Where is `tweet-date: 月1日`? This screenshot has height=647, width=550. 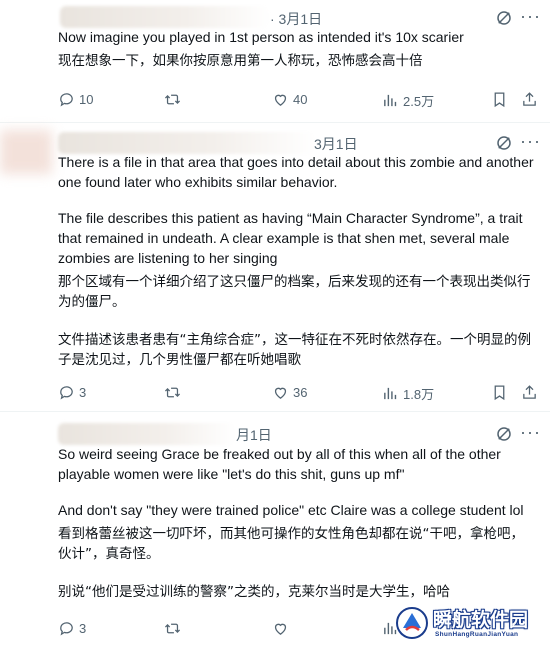
tweet-date: 月1日 is located at coordinates (254, 435).